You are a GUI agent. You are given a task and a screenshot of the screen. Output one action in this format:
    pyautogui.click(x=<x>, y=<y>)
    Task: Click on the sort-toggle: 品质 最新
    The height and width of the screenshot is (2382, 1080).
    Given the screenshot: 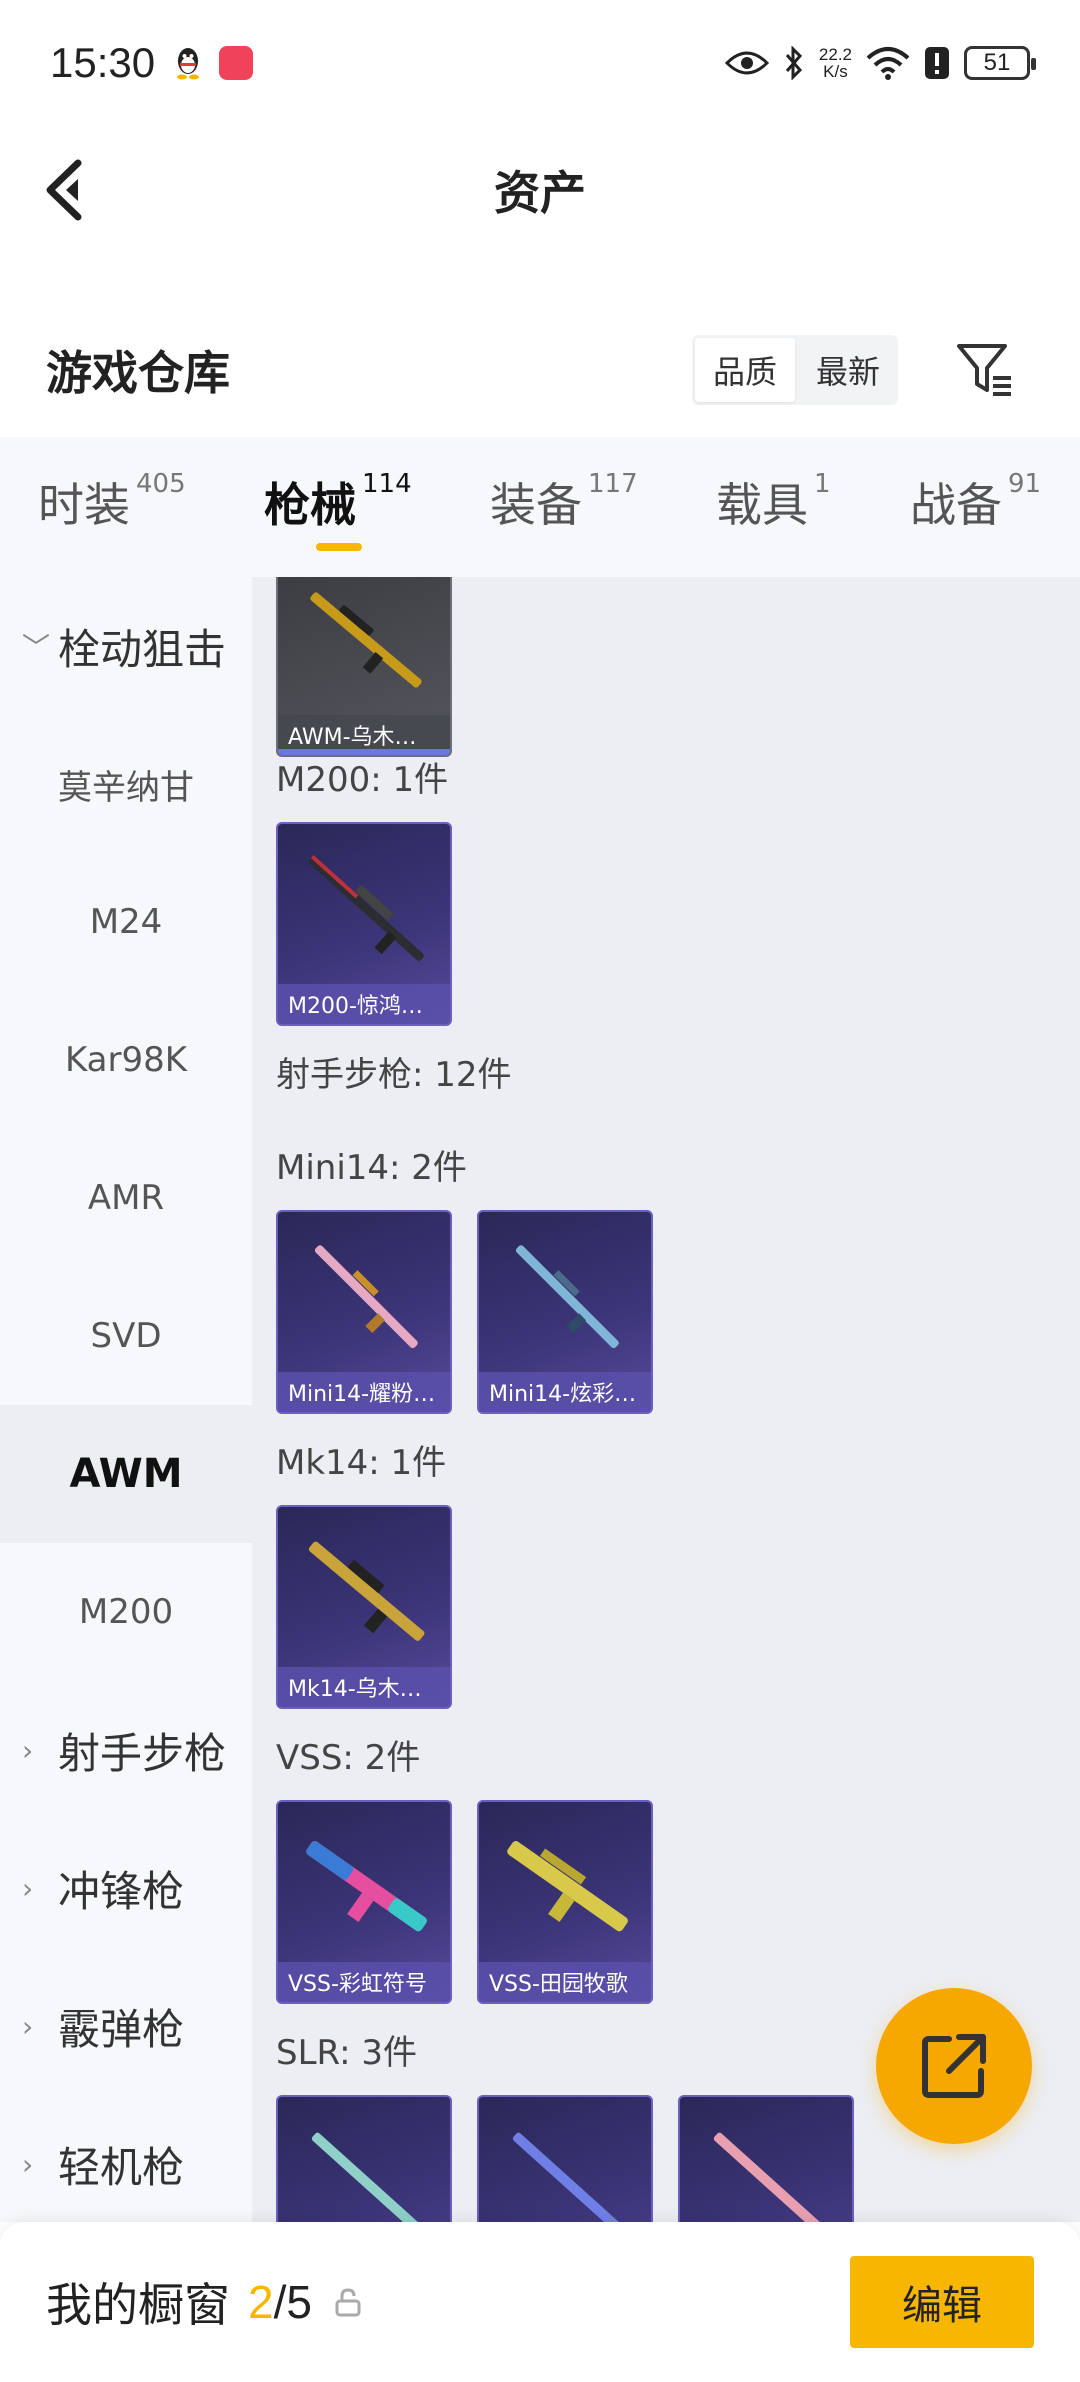 What is the action you would take?
    pyautogui.click(x=794, y=370)
    